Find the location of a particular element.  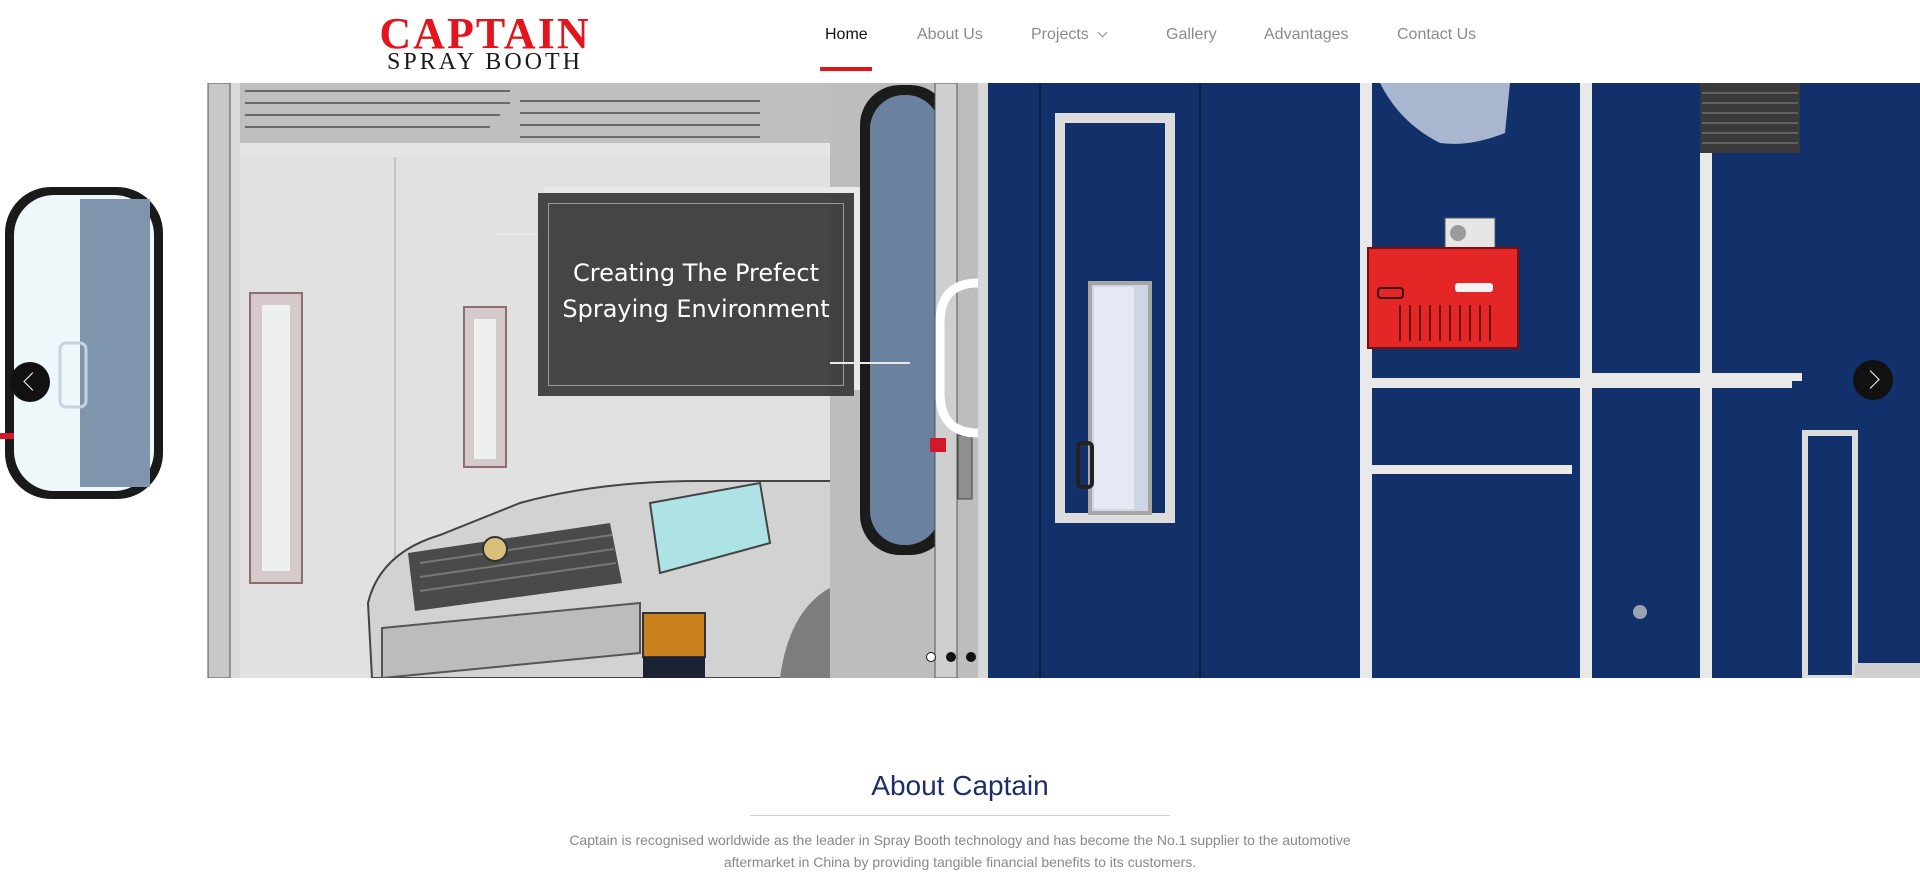

chevron-left-icon is located at coordinates (32, 381).